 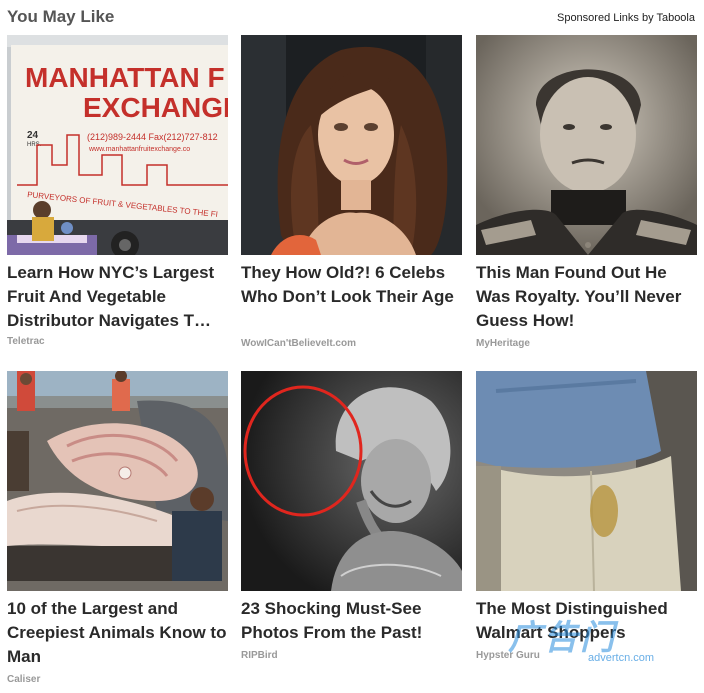 I want to click on large-fish-image, so click(x=117, y=481).